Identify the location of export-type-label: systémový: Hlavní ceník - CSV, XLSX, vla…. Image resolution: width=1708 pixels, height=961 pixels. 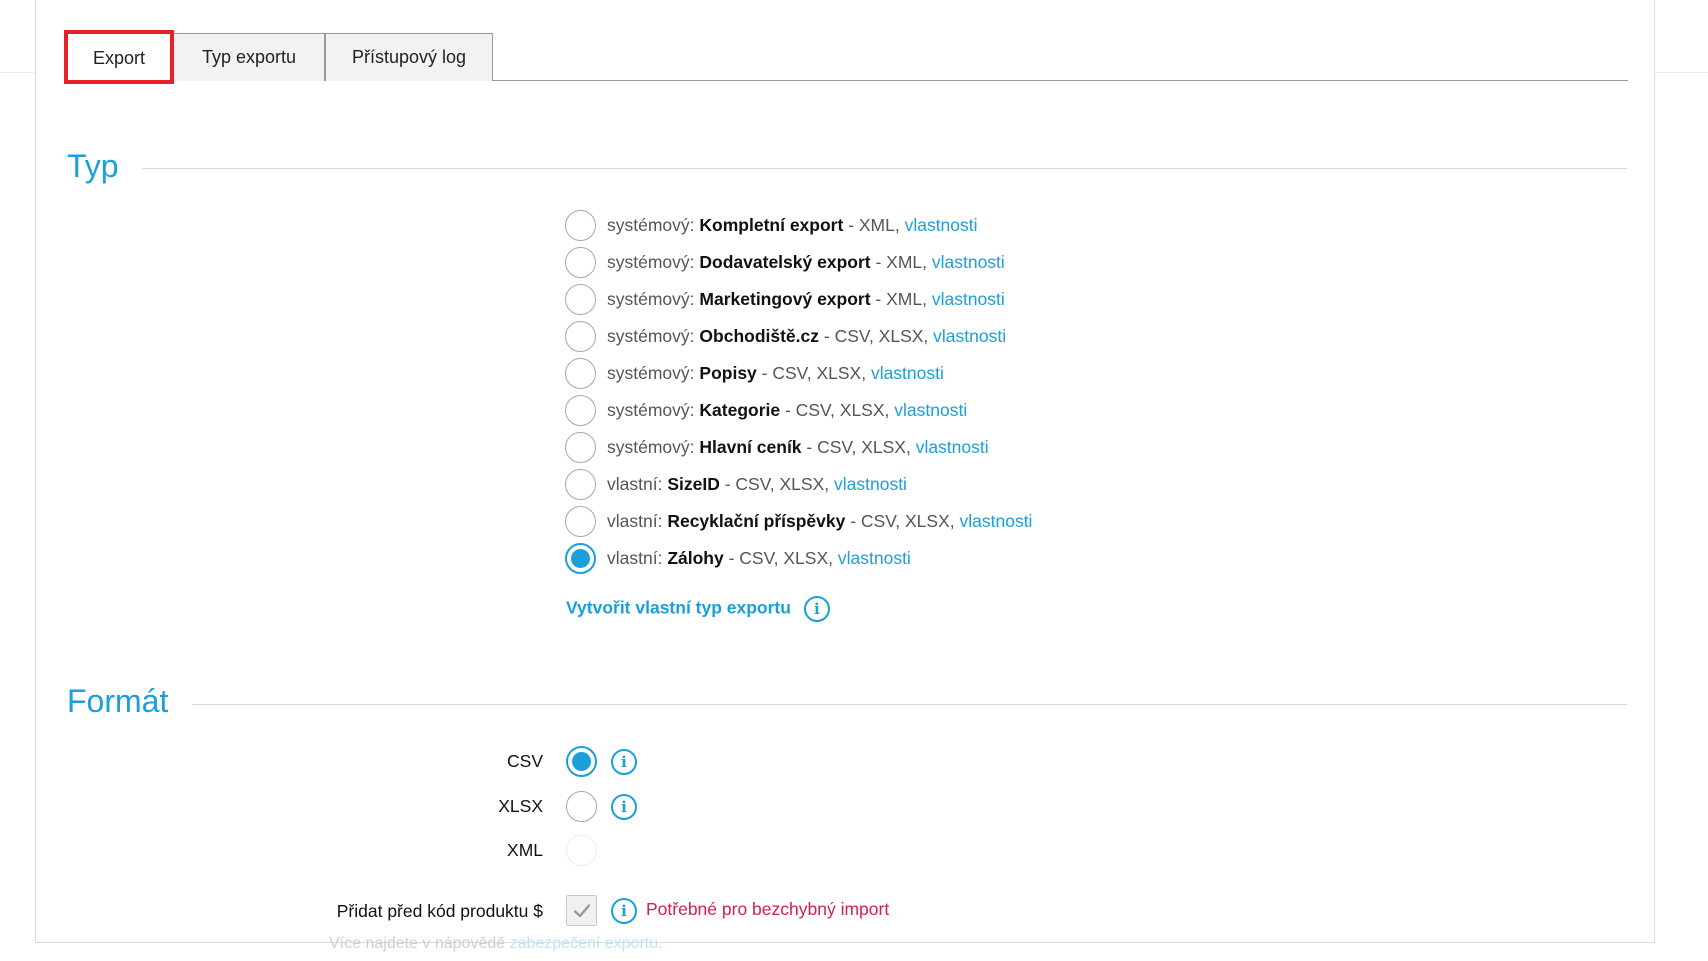
(798, 447).